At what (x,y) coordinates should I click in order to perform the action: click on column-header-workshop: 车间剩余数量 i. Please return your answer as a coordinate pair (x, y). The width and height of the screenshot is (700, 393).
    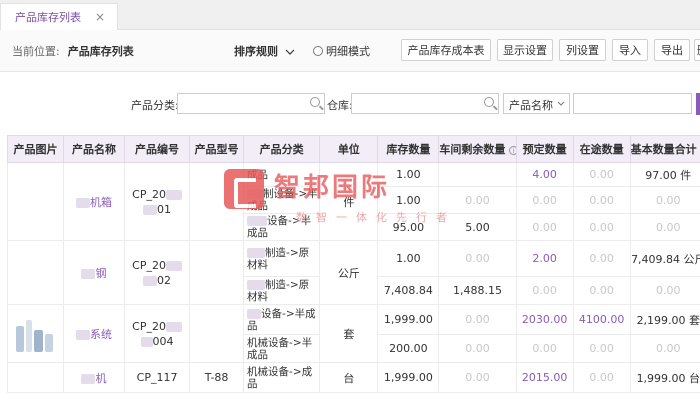
    Looking at the image, I should click on (477, 149).